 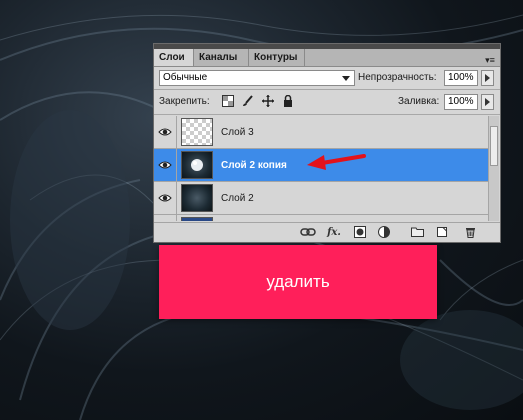 I want to click on layer-row: Слой 3, so click(x=321, y=132).